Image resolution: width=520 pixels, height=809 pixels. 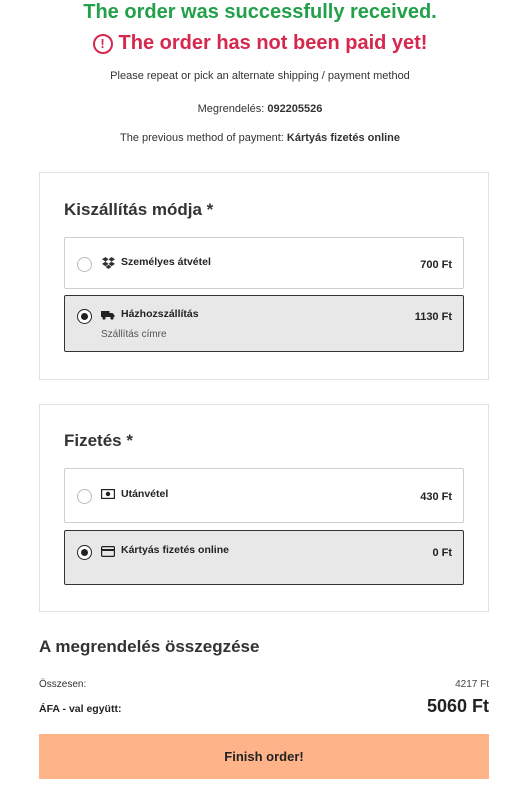 I want to click on payment-option-card-online: Kártyás fizetés online 0 Ft, so click(x=264, y=557).